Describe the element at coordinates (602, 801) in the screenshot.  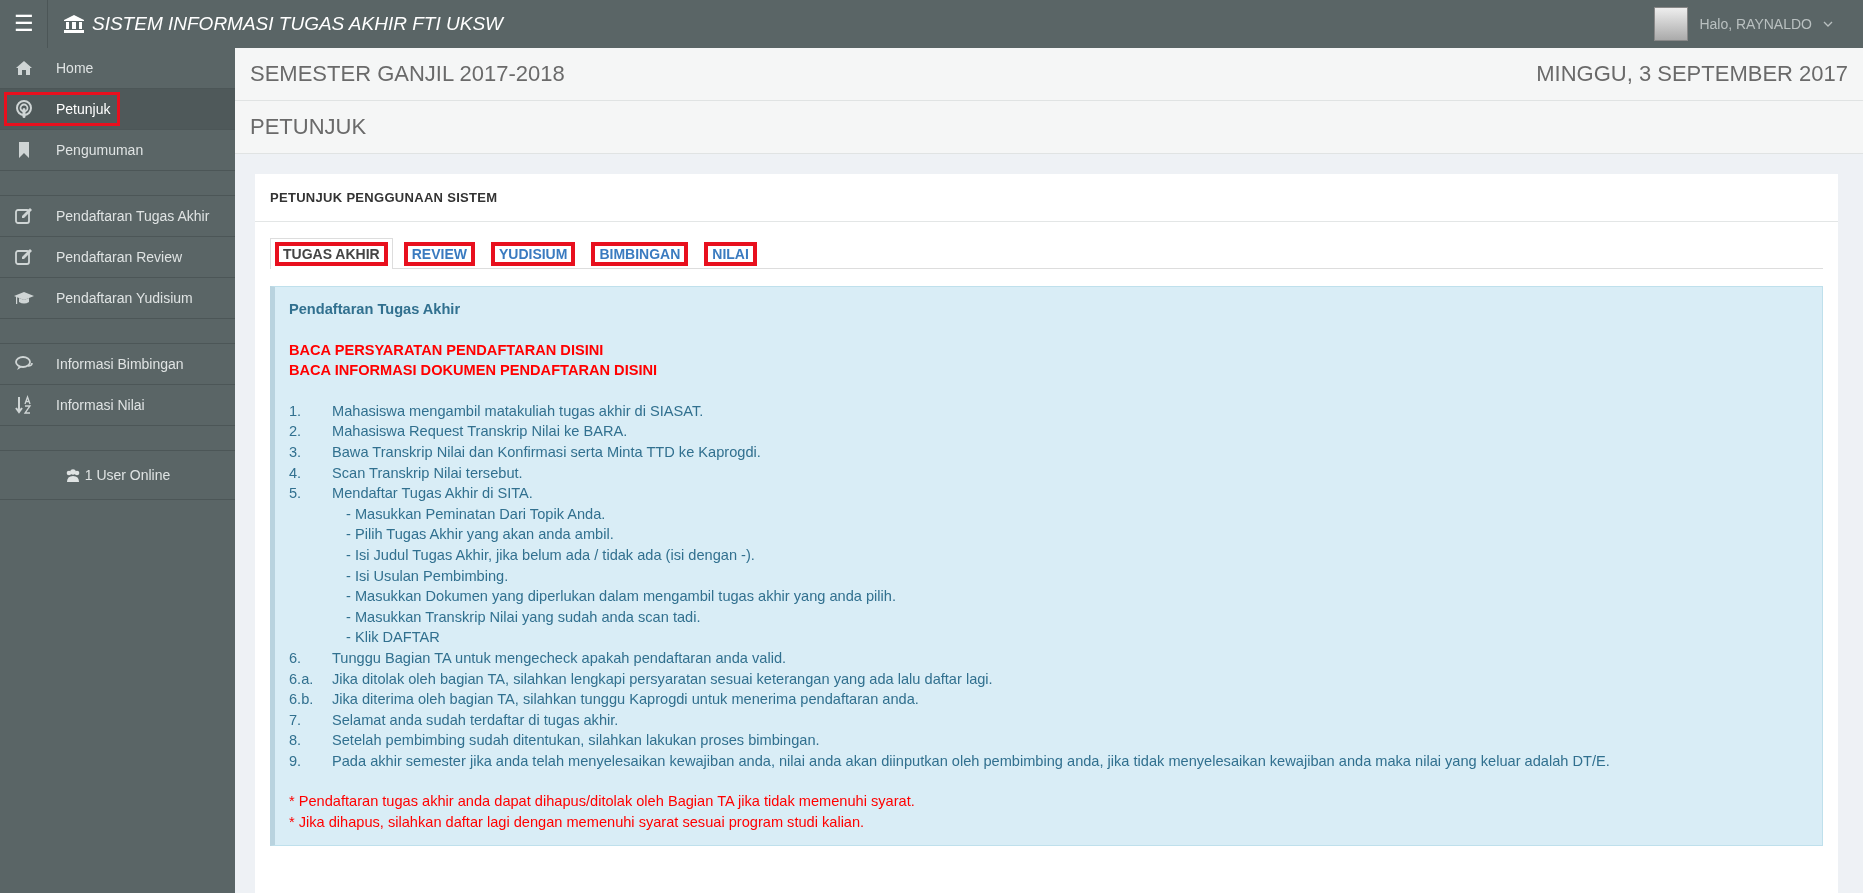
I see `note-text: * Pendaftaran tugas akhir anda dapat dihapus/ditolak oleh Bagian TA jika tidak memenuhi syarat.` at that location.